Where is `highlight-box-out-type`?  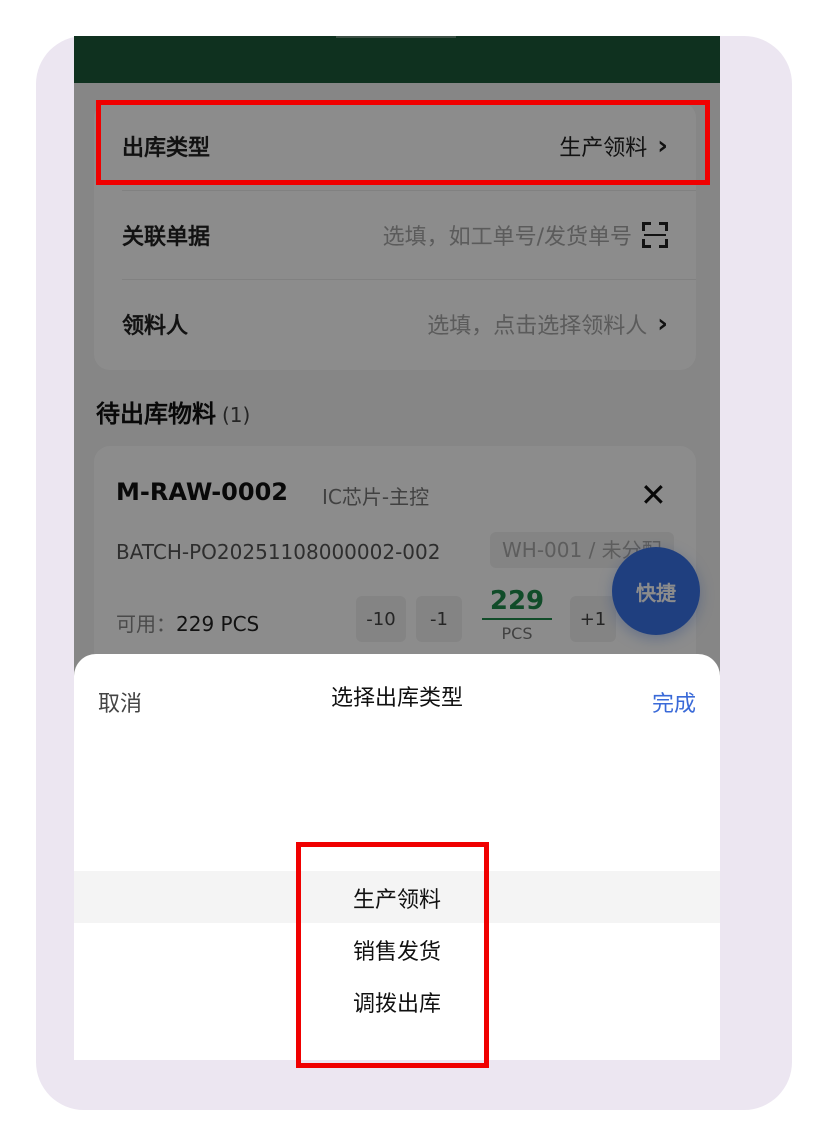
highlight-box-out-type is located at coordinates (403, 142).